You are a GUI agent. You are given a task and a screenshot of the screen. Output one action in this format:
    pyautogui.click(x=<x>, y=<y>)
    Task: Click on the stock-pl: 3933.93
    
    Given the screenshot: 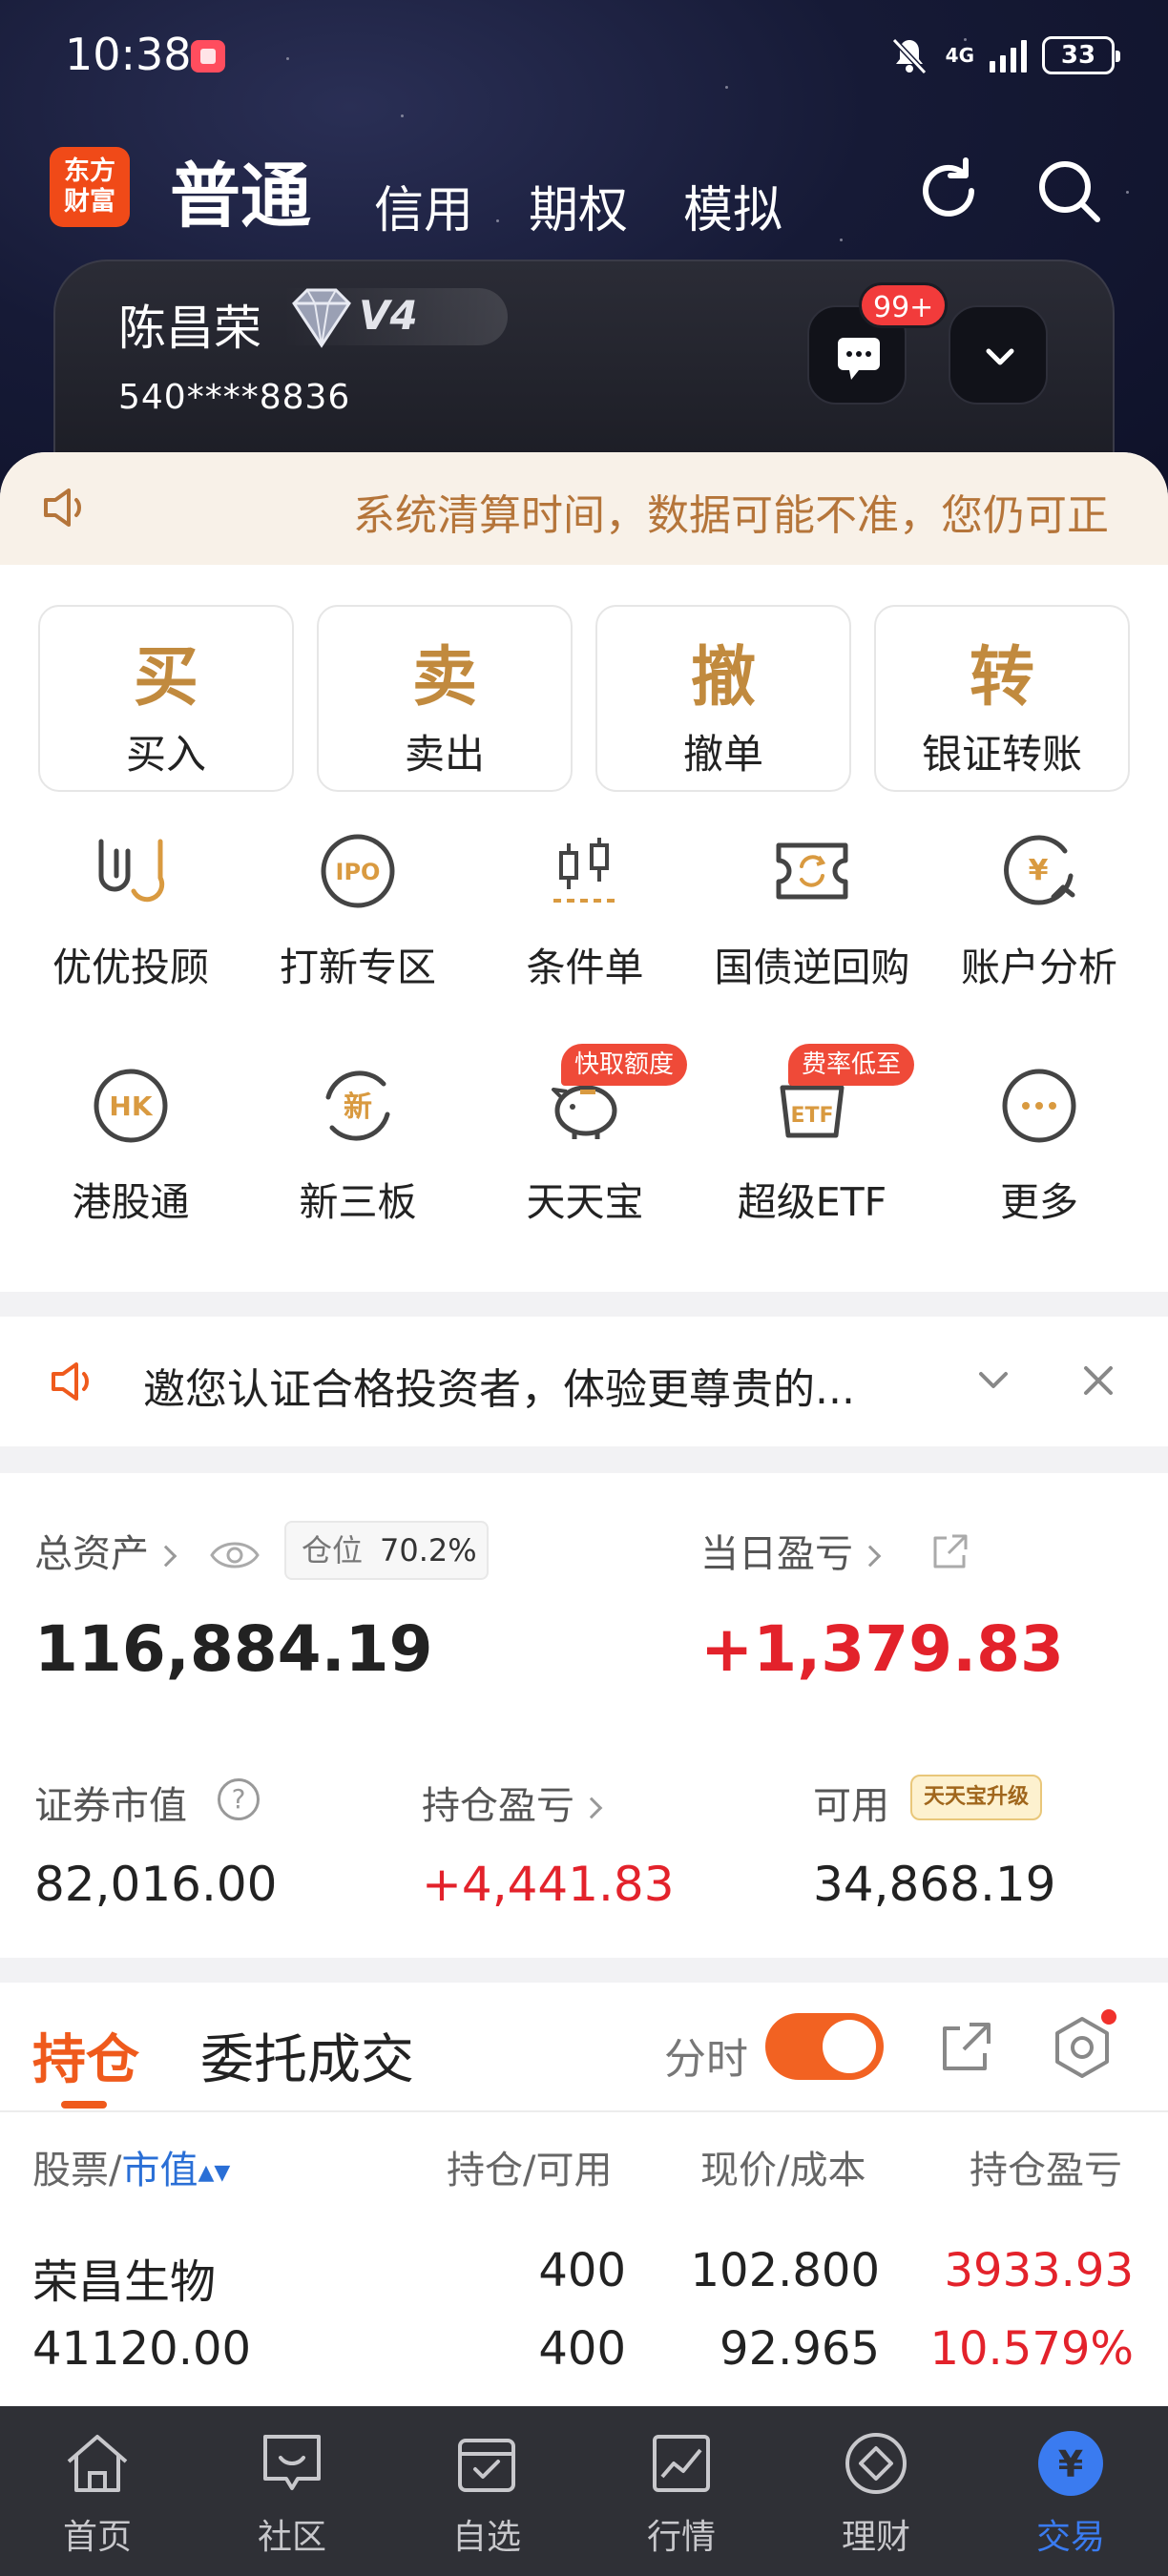 What is the action you would take?
    pyautogui.click(x=1040, y=2270)
    